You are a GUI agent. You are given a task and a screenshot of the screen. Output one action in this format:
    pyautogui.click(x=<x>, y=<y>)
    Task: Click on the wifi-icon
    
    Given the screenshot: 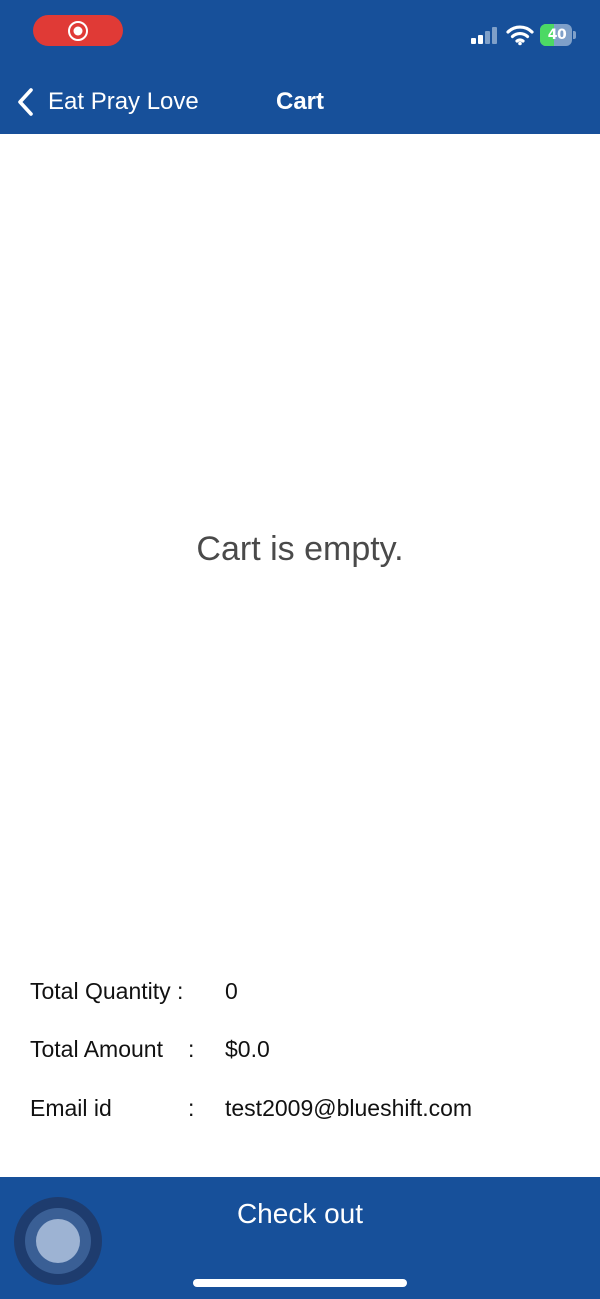 What is the action you would take?
    pyautogui.click(x=520, y=35)
    